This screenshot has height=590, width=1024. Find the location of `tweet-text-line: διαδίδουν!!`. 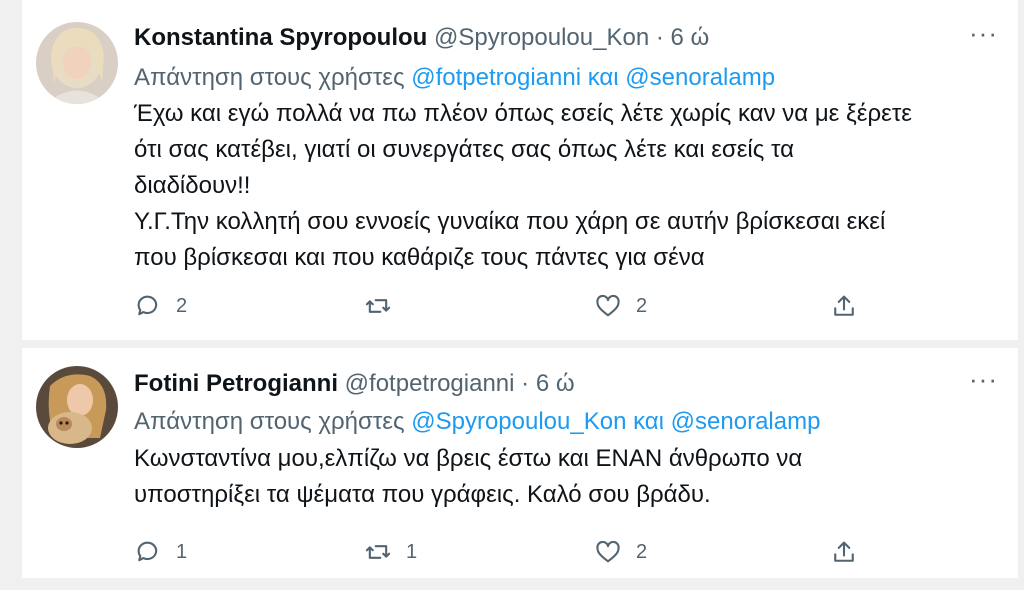

tweet-text-line: διαδίδουν!! is located at coordinates (192, 185).